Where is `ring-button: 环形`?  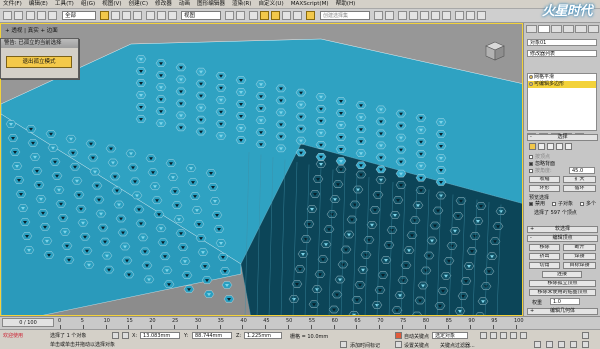
ring-button: 环形 is located at coordinates (544, 188).